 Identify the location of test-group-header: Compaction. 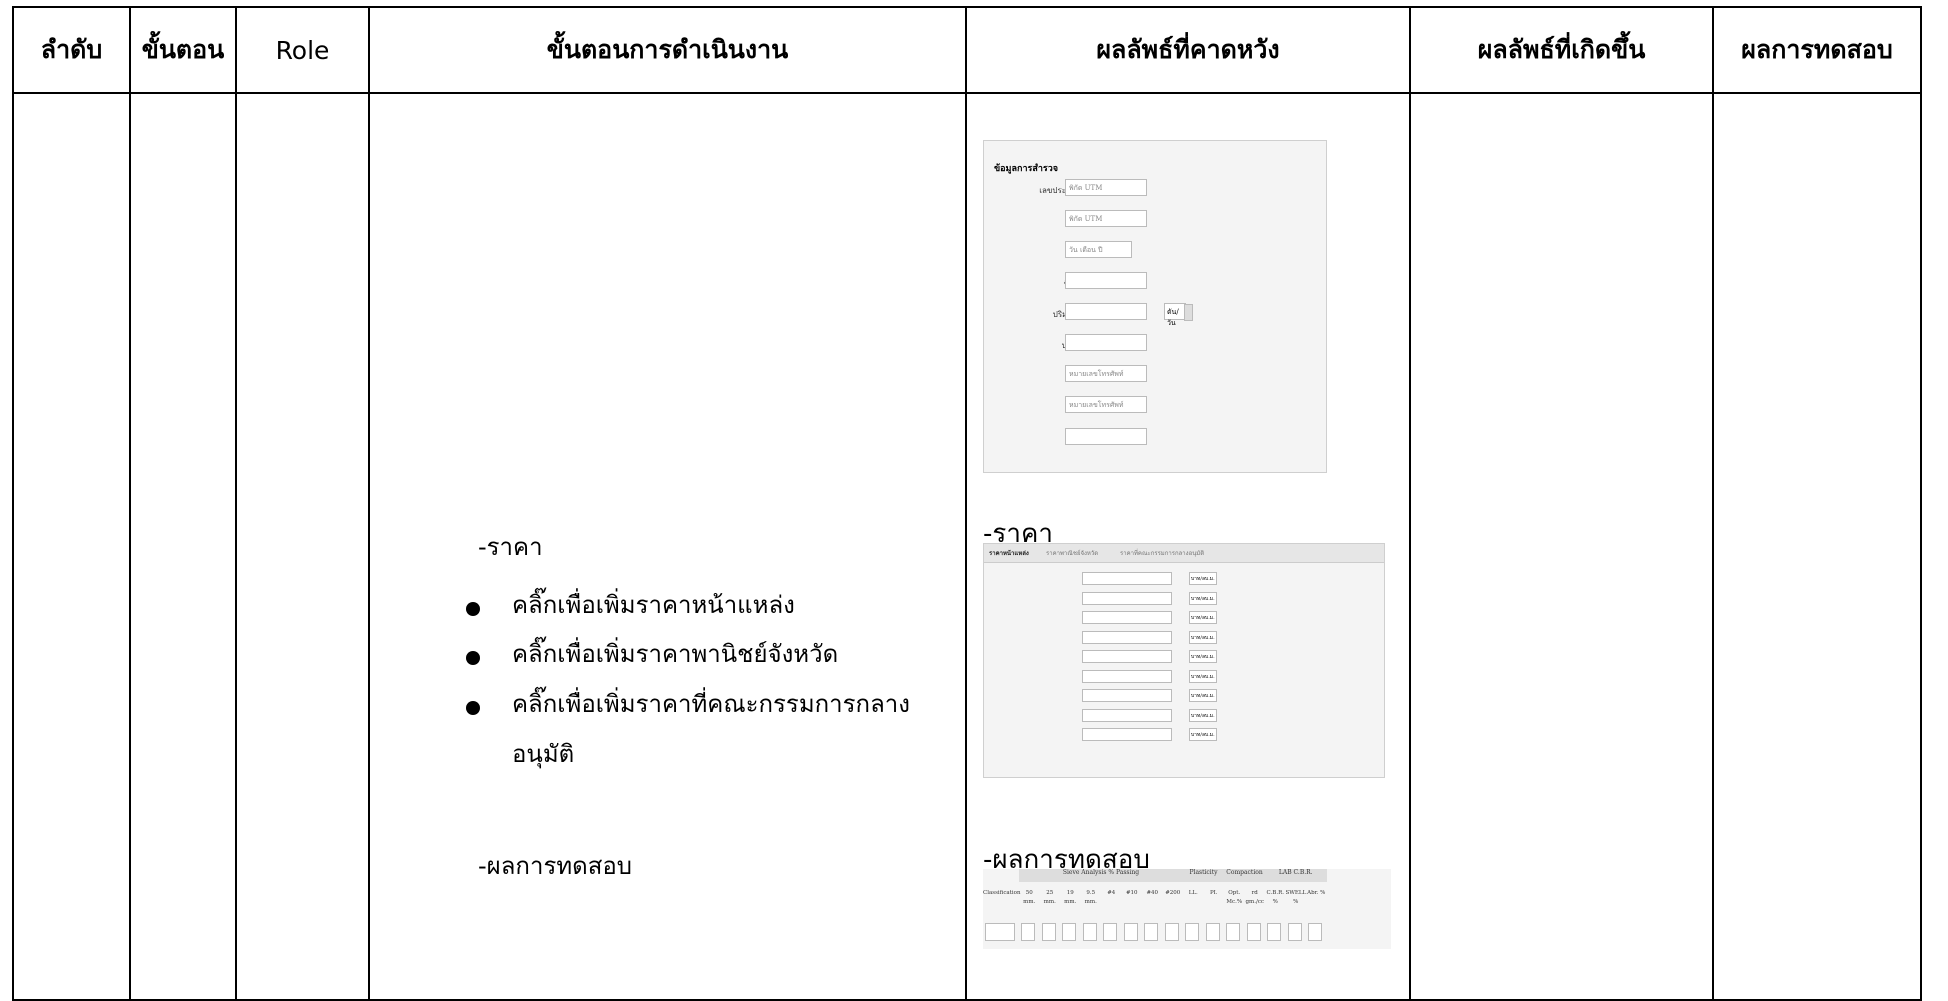
(1244, 875).